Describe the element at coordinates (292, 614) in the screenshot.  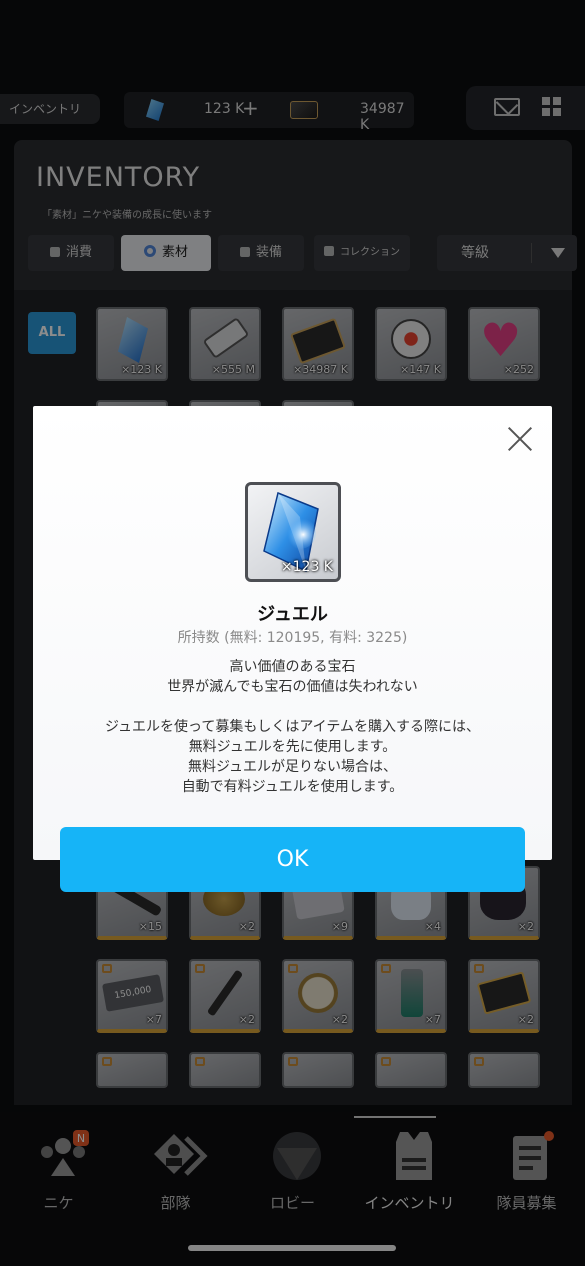
I see `item-name: ジュエル` at that location.